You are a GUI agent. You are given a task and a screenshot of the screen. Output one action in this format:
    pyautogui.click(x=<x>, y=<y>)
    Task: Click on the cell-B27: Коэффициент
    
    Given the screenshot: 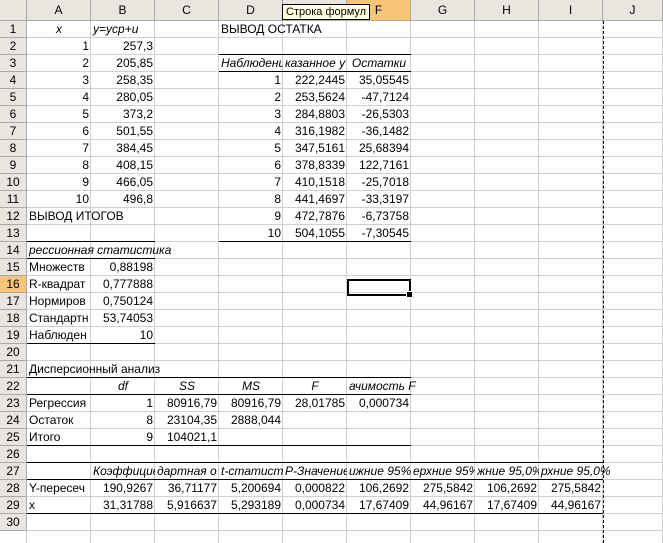 What is the action you would take?
    pyautogui.click(x=123, y=471)
    